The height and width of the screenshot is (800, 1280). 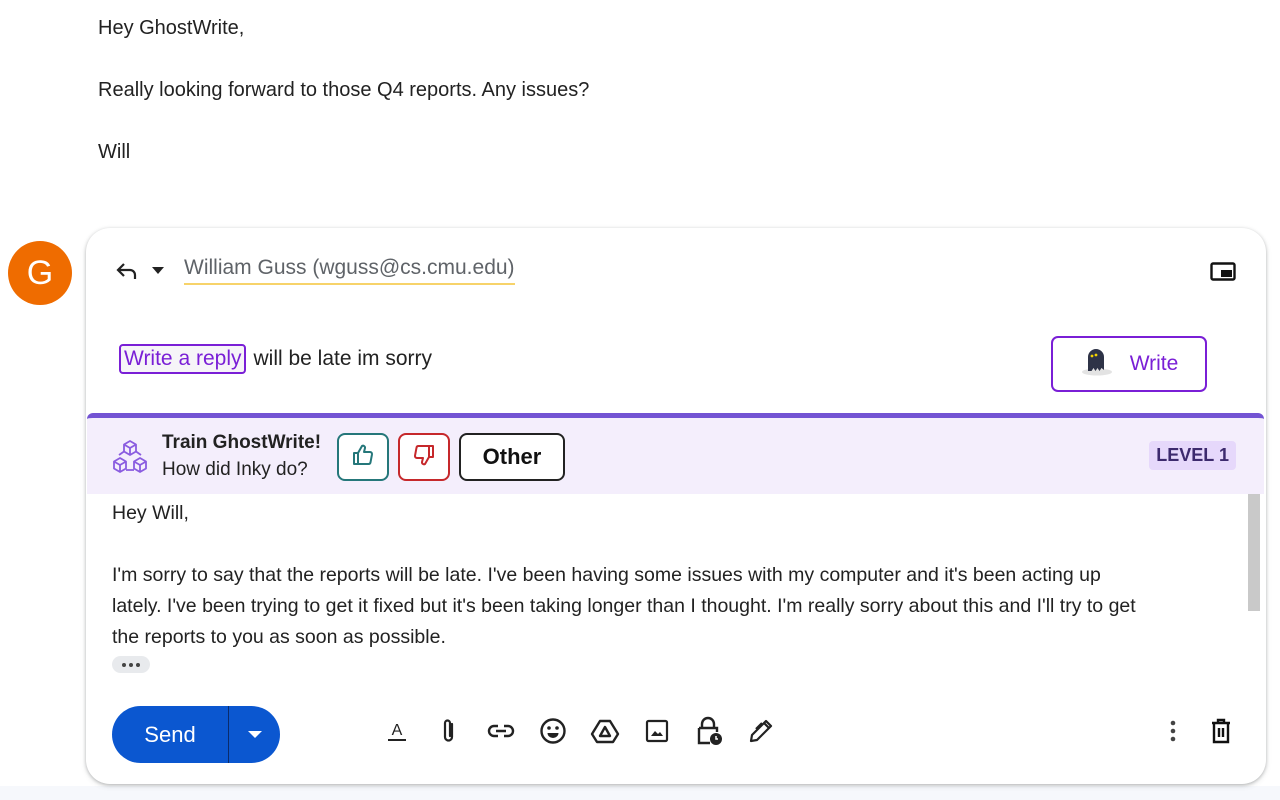 I want to click on ghostwrite-prompt: Write a reply will be late im sorry, so click(x=275, y=359).